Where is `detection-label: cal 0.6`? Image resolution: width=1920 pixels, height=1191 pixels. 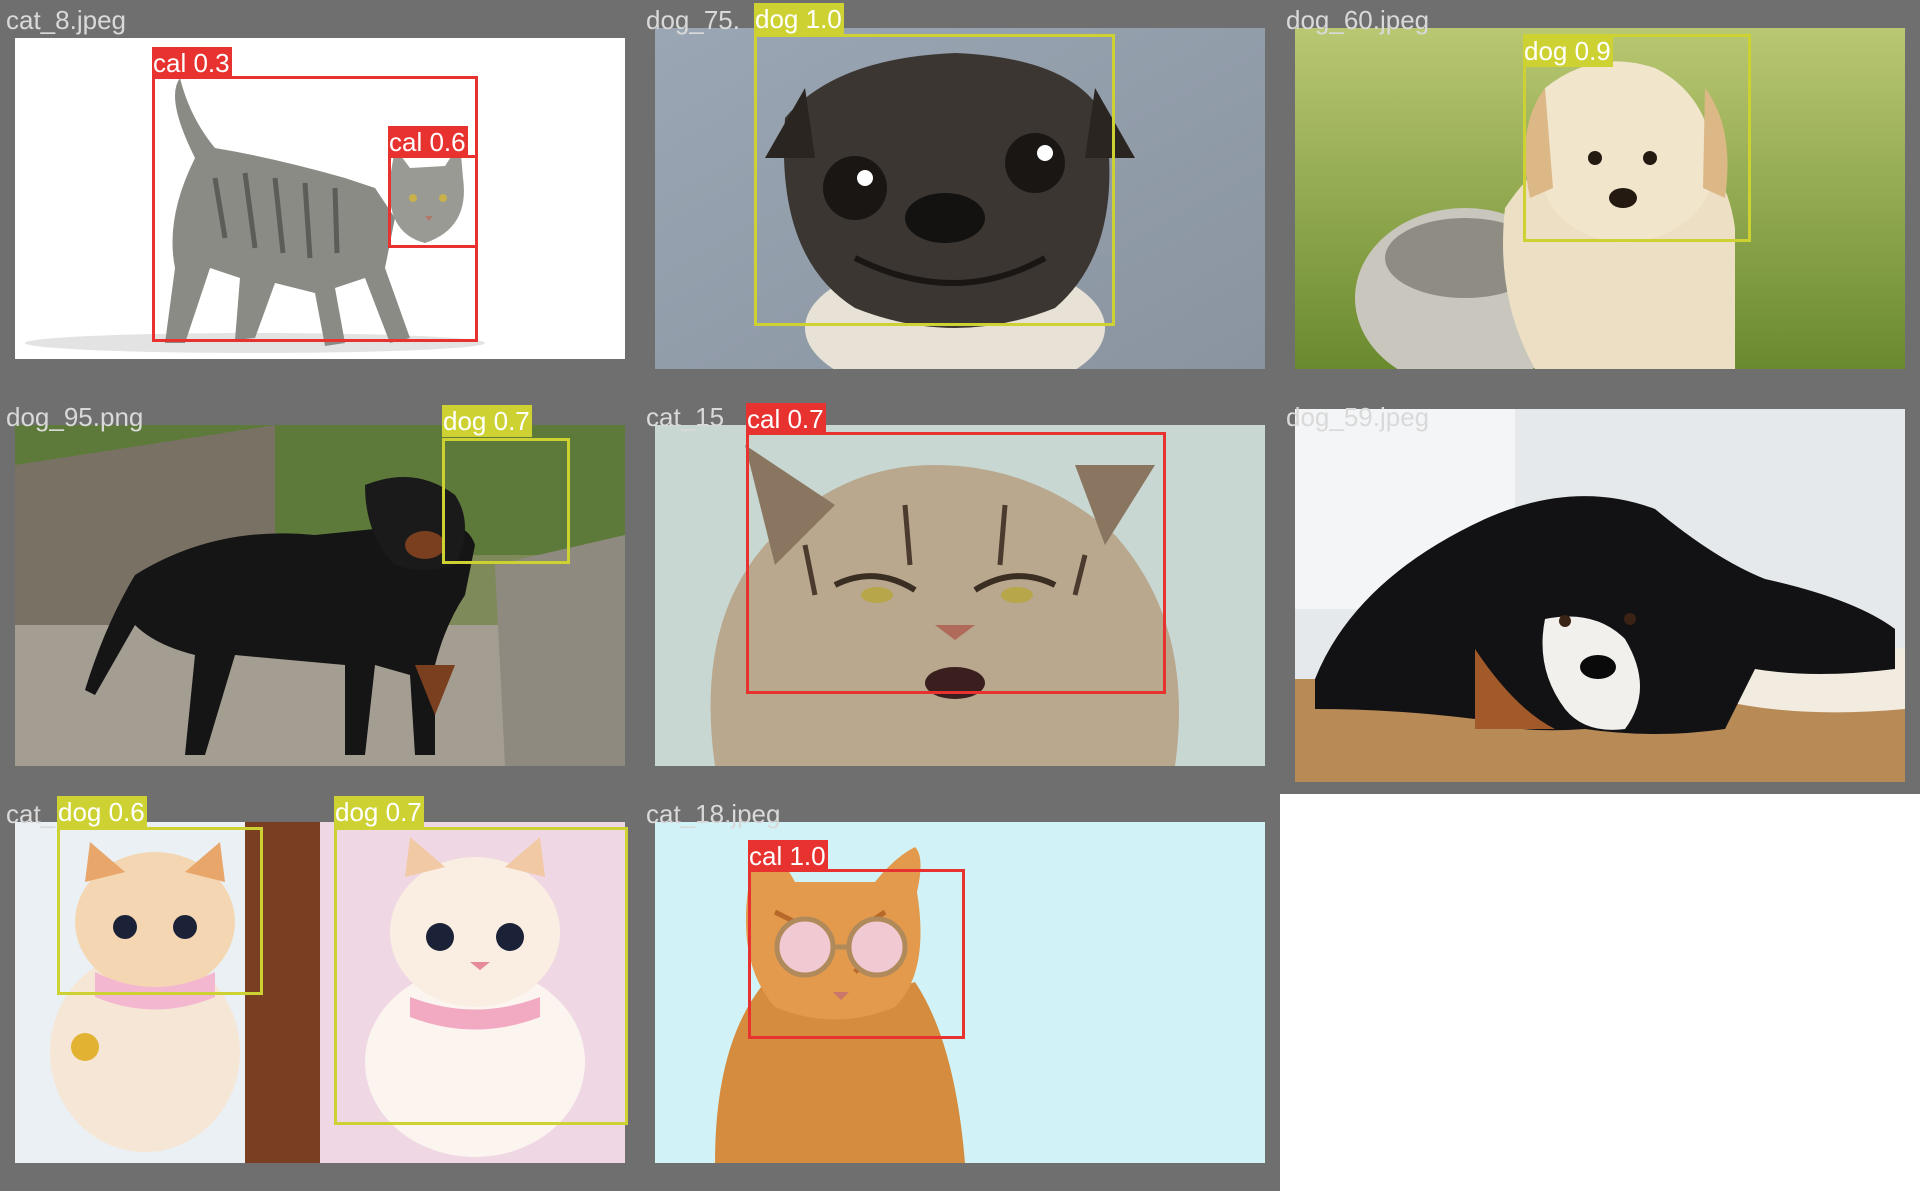
detection-label: cal 0.6 is located at coordinates (428, 142).